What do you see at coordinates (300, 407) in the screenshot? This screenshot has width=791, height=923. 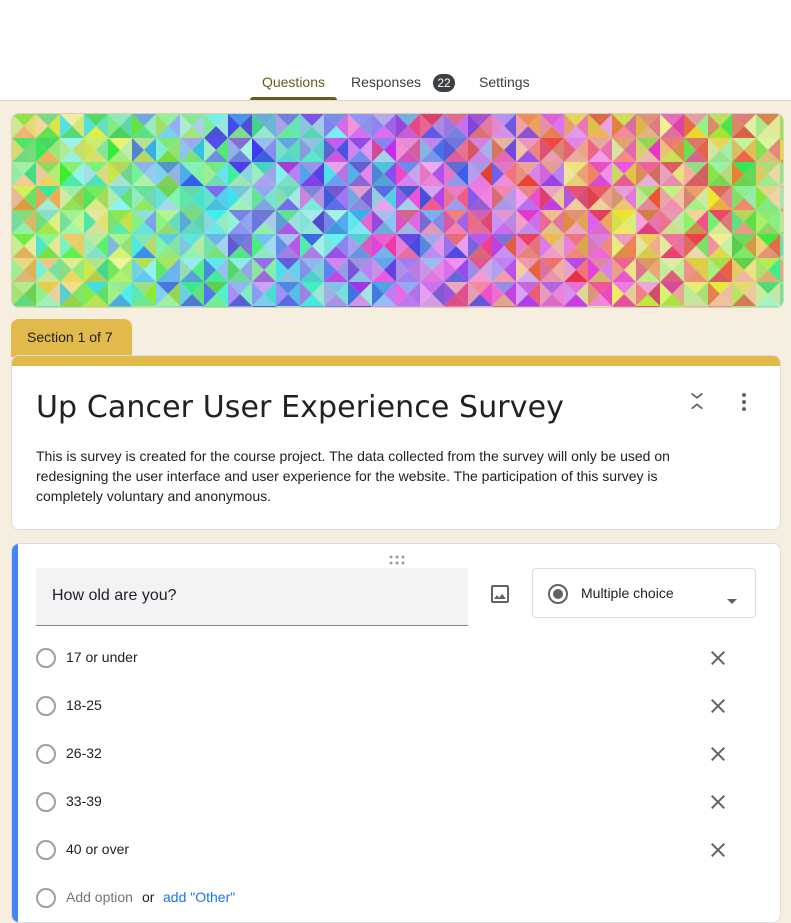 I see `form-title: Up Cancer User Experience Survey` at bounding box center [300, 407].